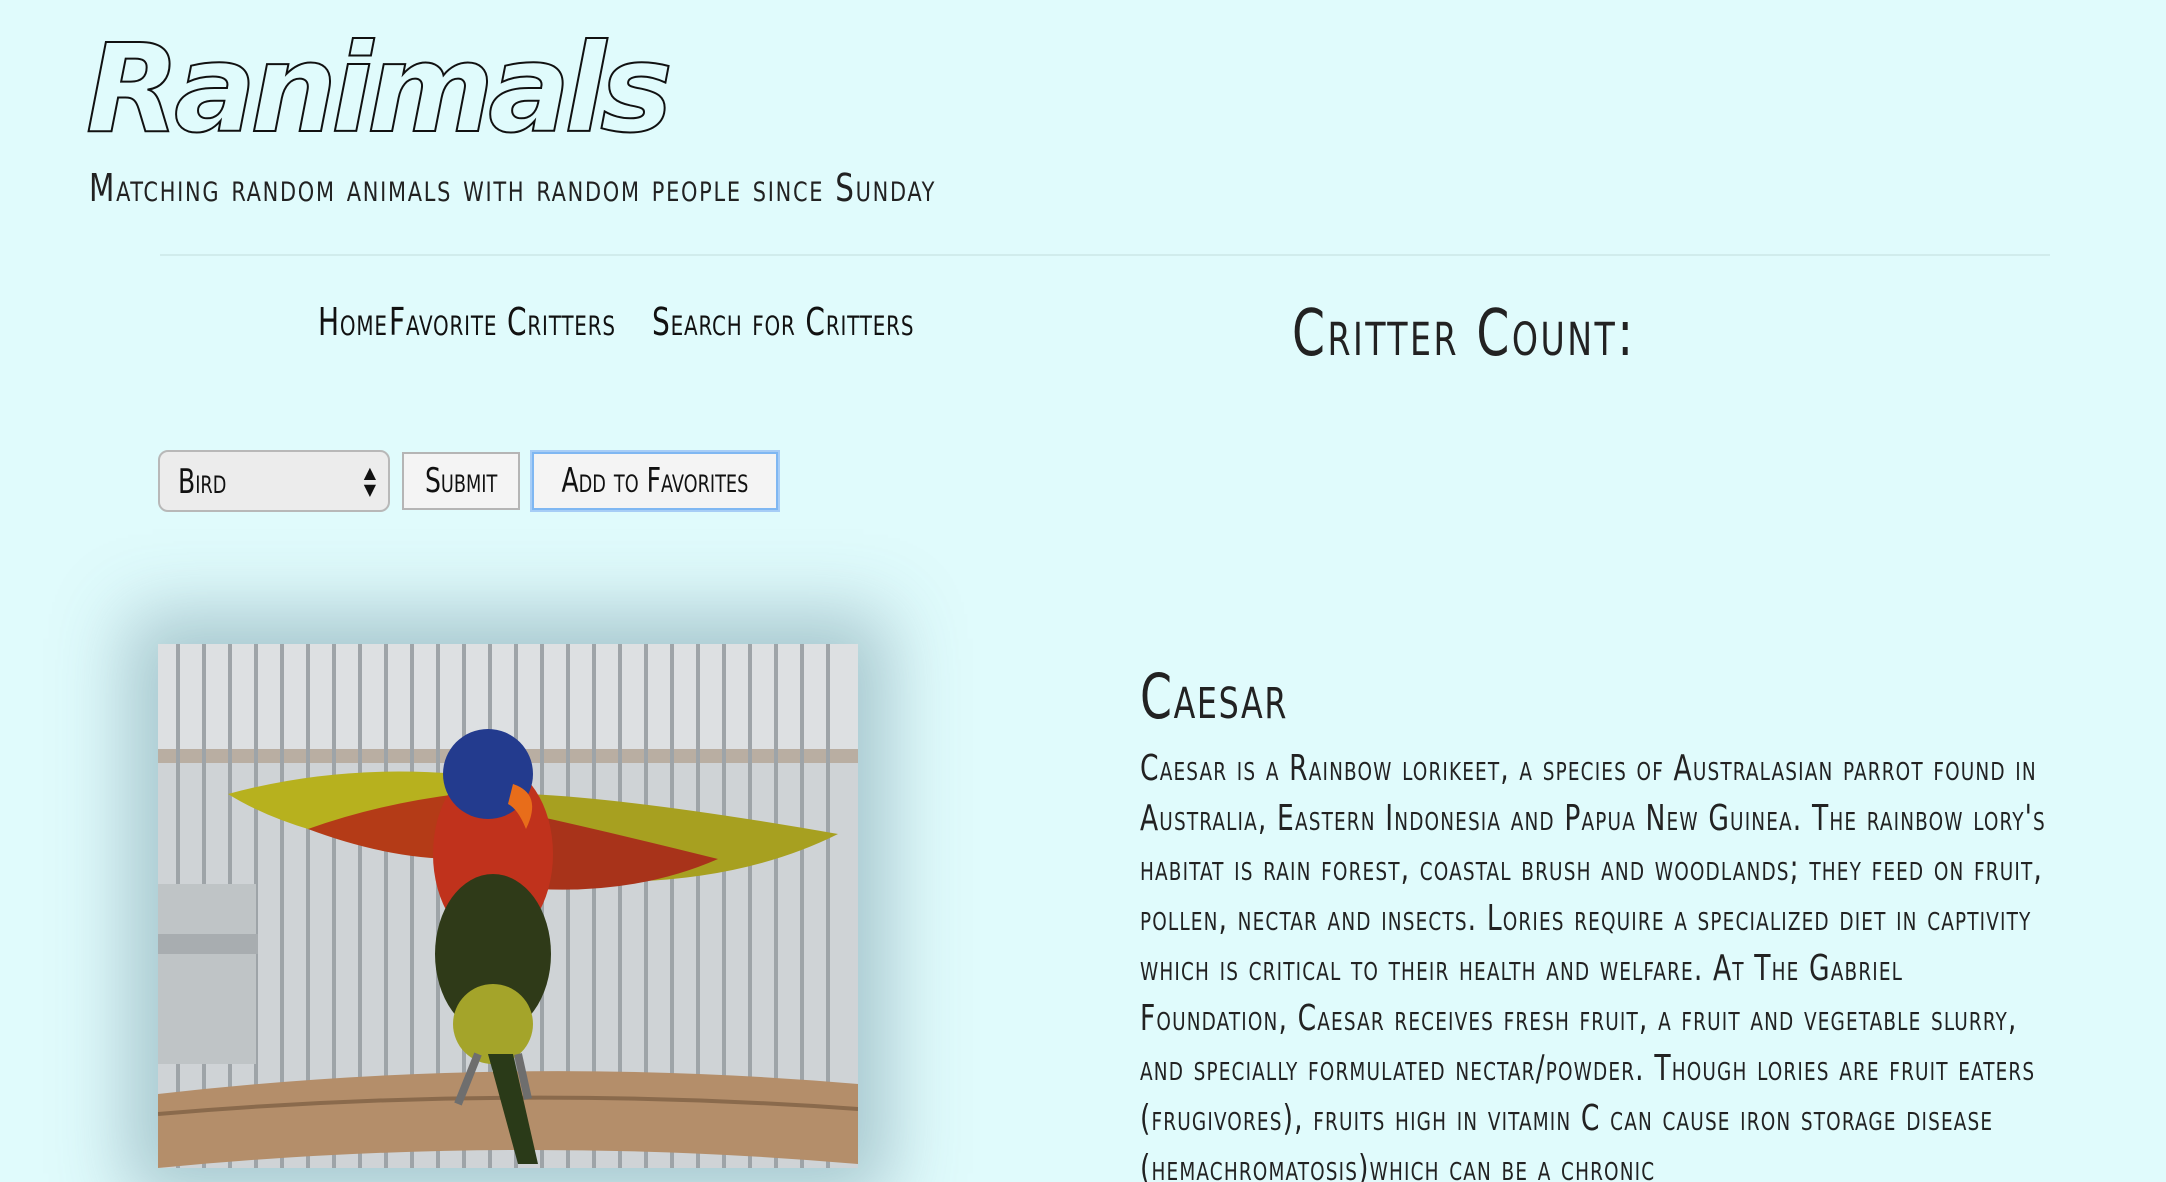 This screenshot has height=1182, width=2166. Describe the element at coordinates (1105, 255) in the screenshot. I see `header-divider` at that location.